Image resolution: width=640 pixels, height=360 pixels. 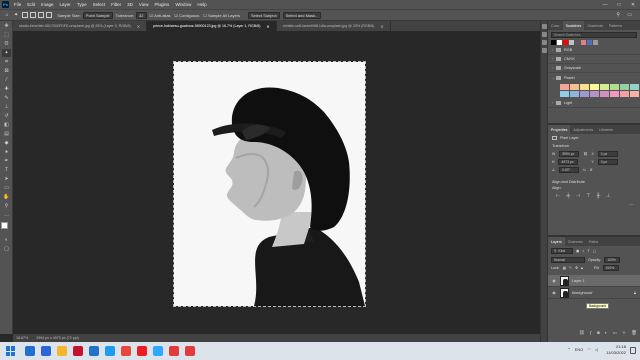 I want to click on tab-paths: Paths, so click(x=593, y=241).